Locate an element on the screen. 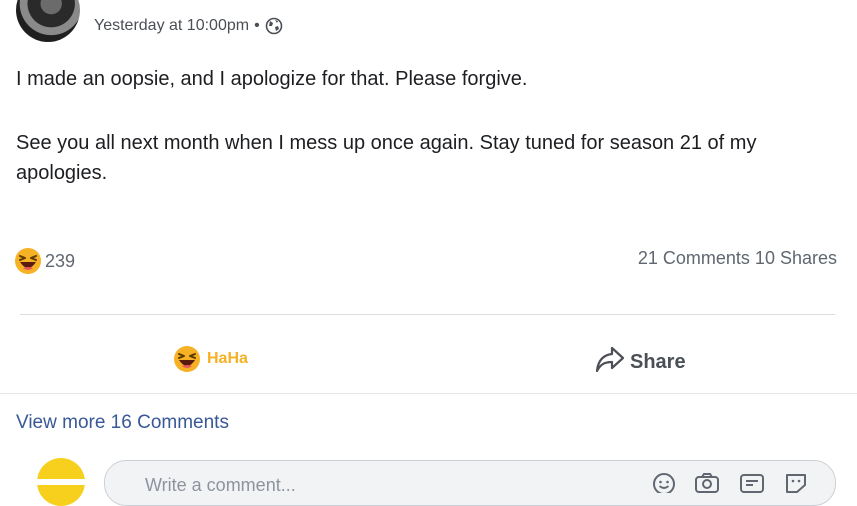 The height and width of the screenshot is (506, 857). post-meta: Yesterday at 10:00pm • is located at coordinates (188, 26).